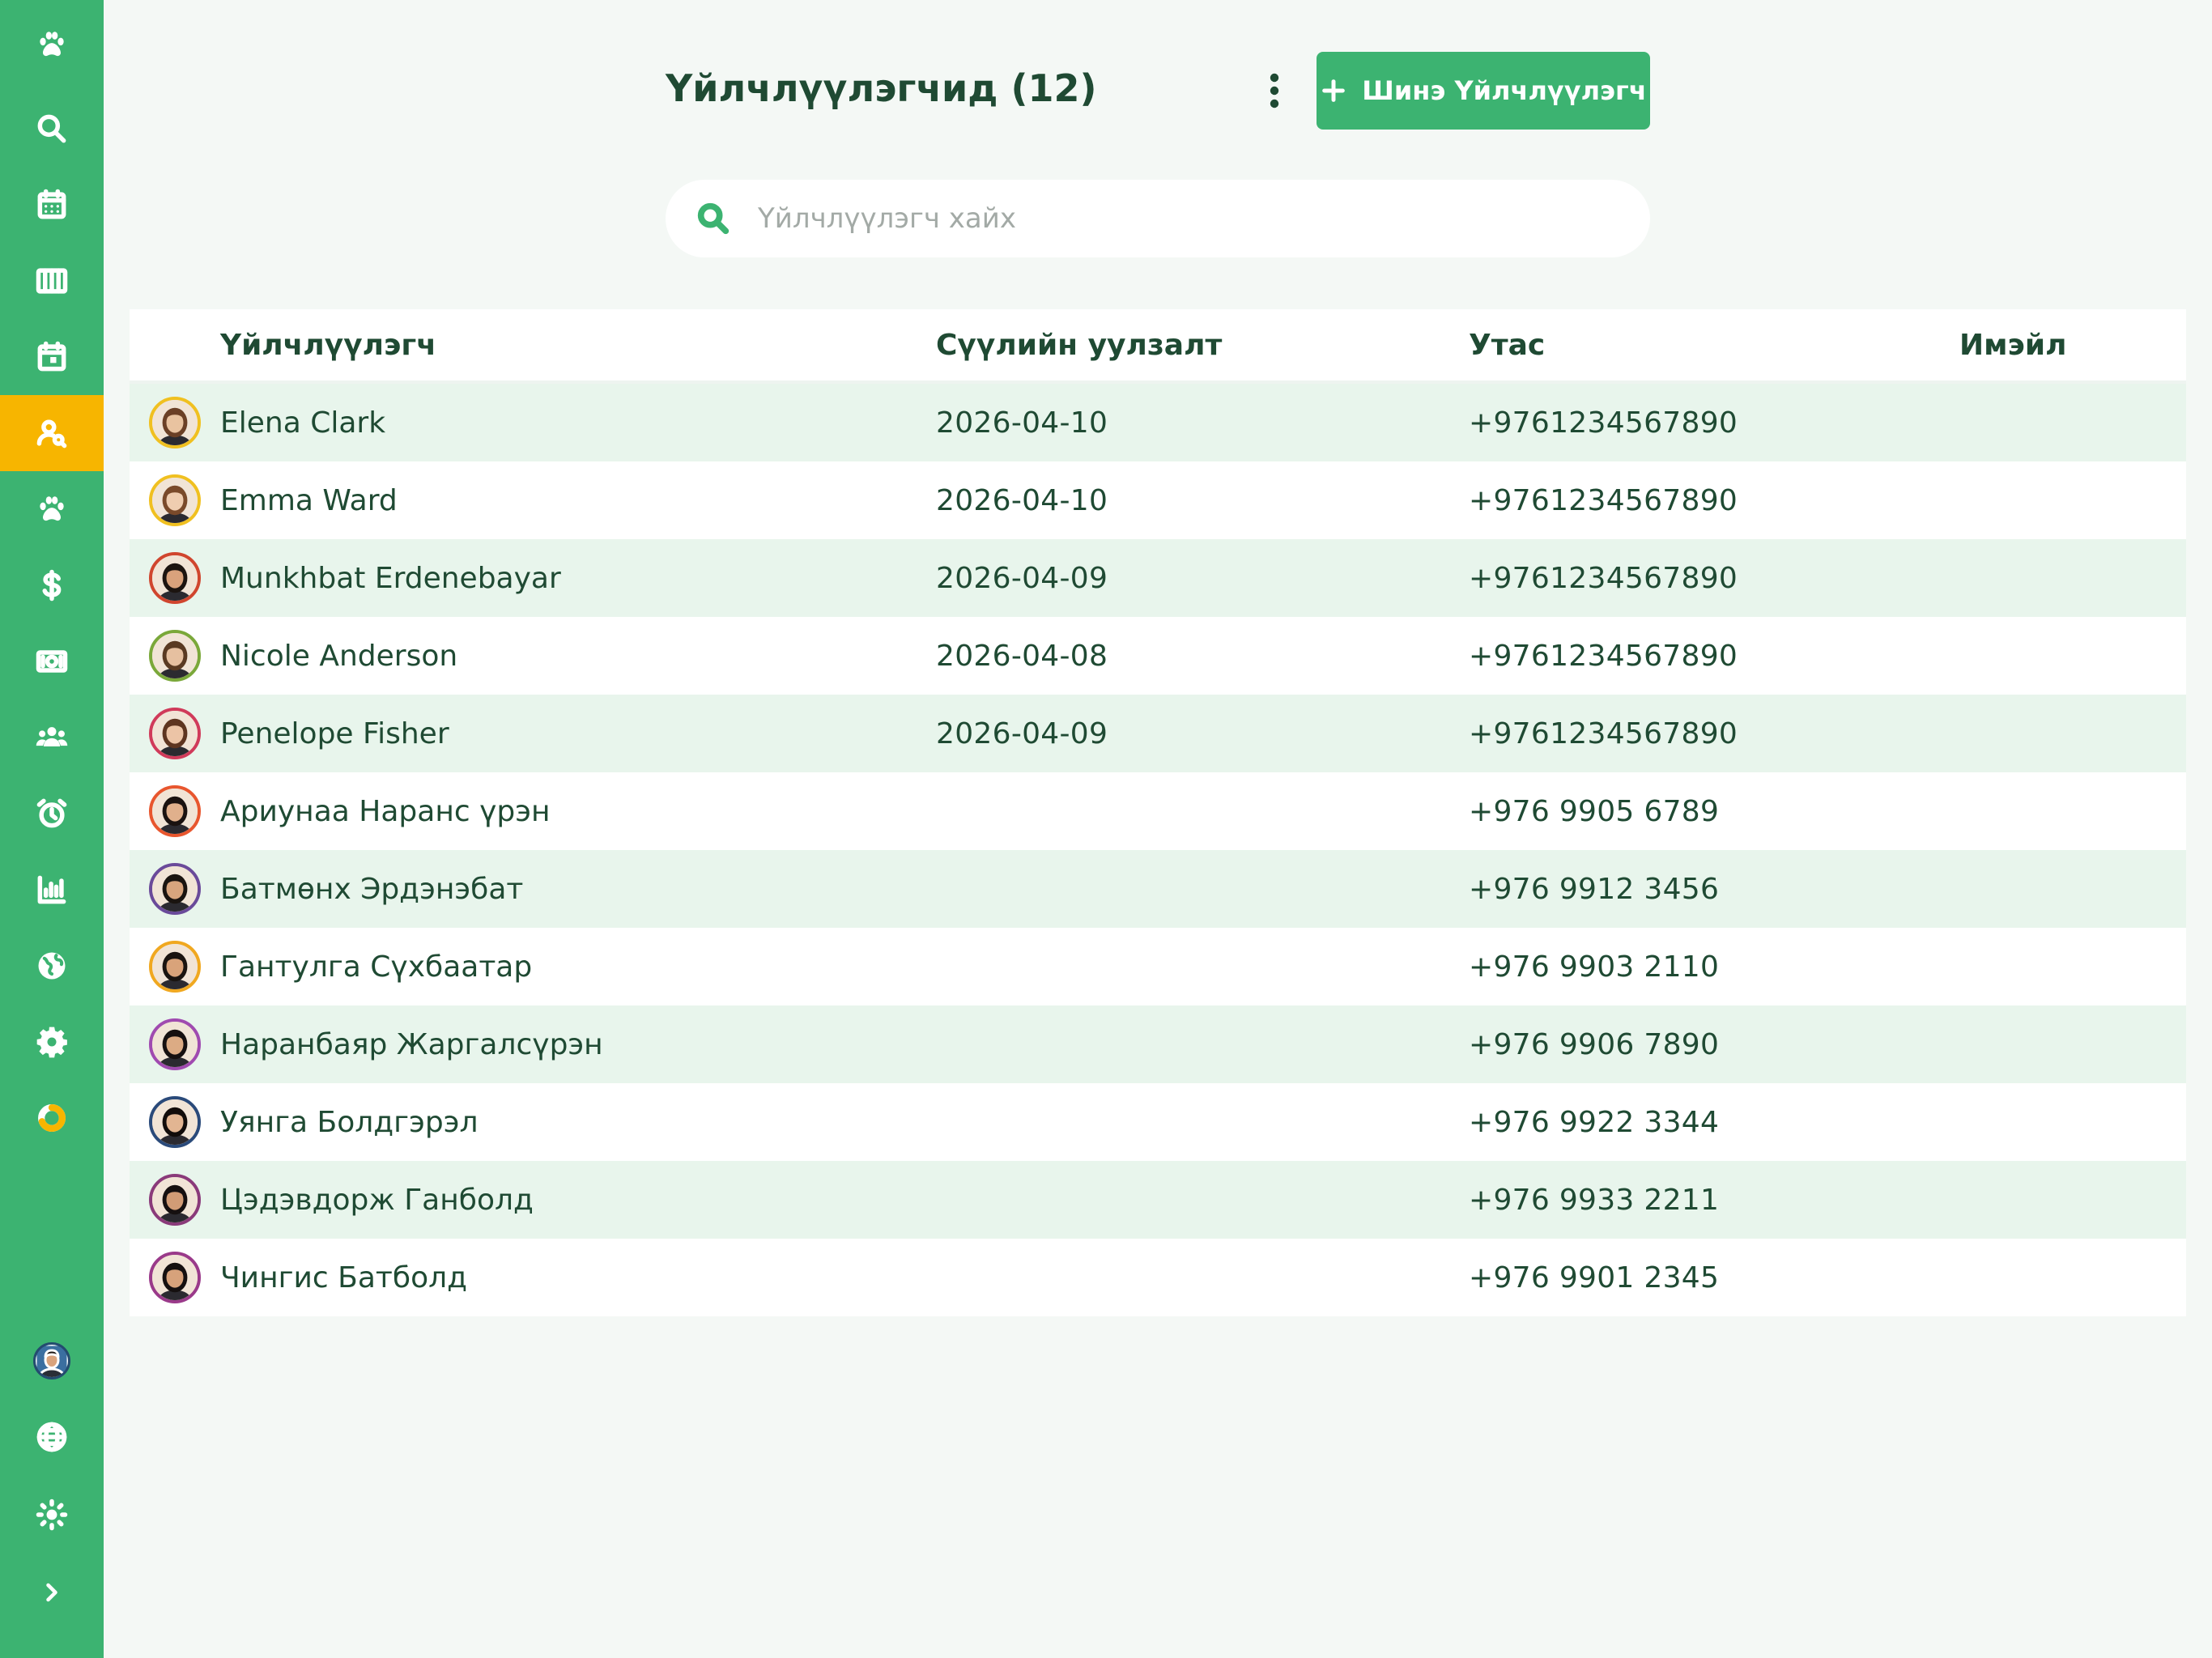 The image size is (2212, 1658). I want to click on client-name: Чингис Батболд, so click(344, 1278).